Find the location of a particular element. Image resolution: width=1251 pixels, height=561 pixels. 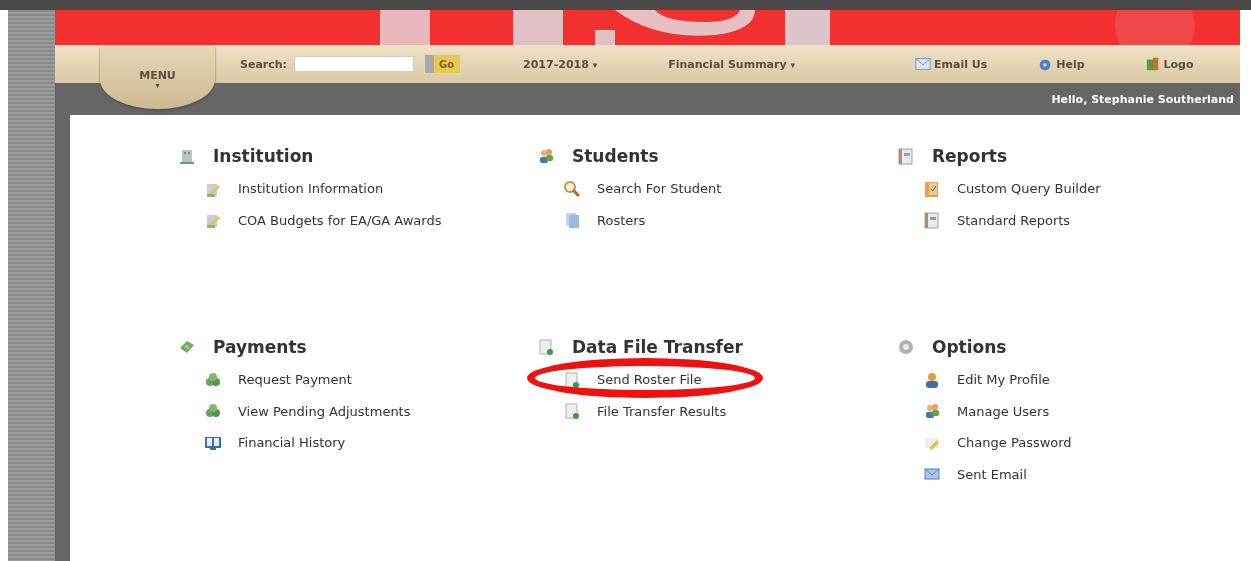

coins-icon is located at coordinates (213, 379).